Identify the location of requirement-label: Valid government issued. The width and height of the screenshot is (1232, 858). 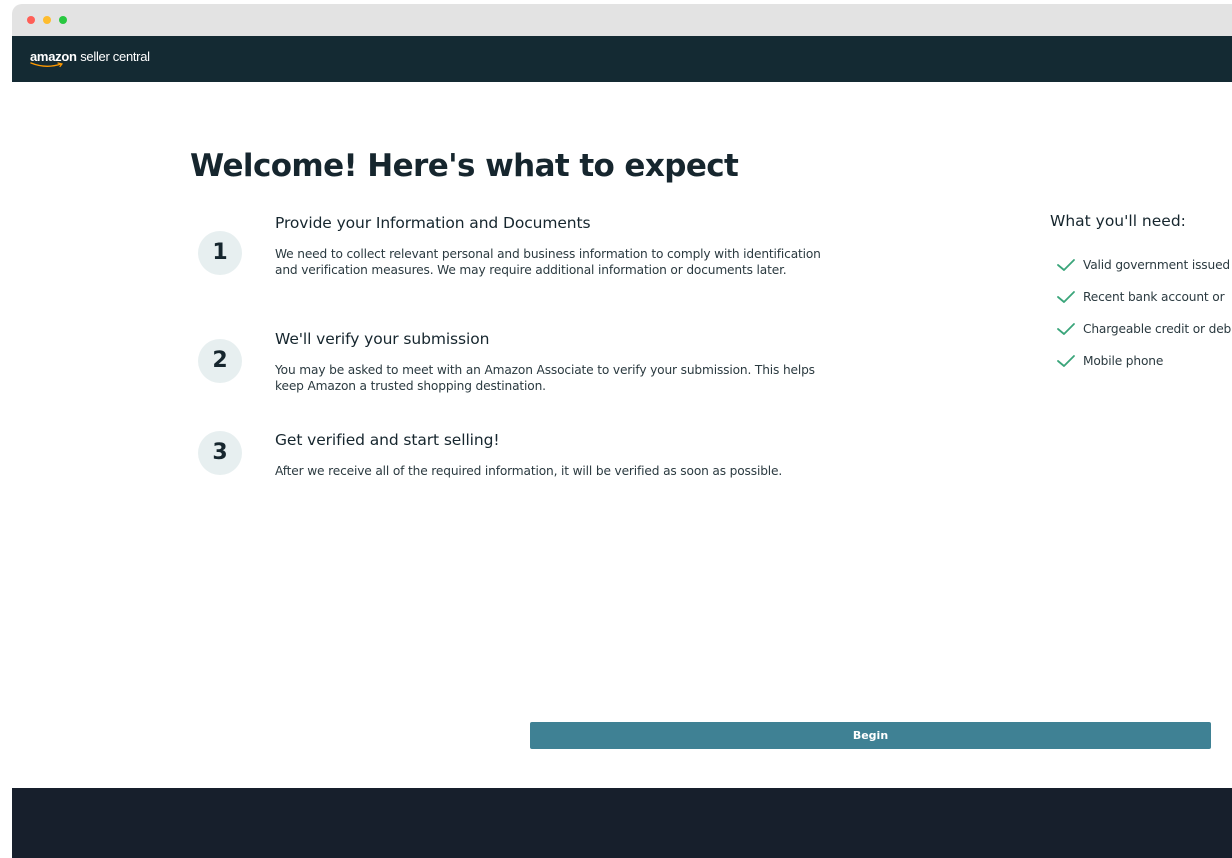
(1157, 265).